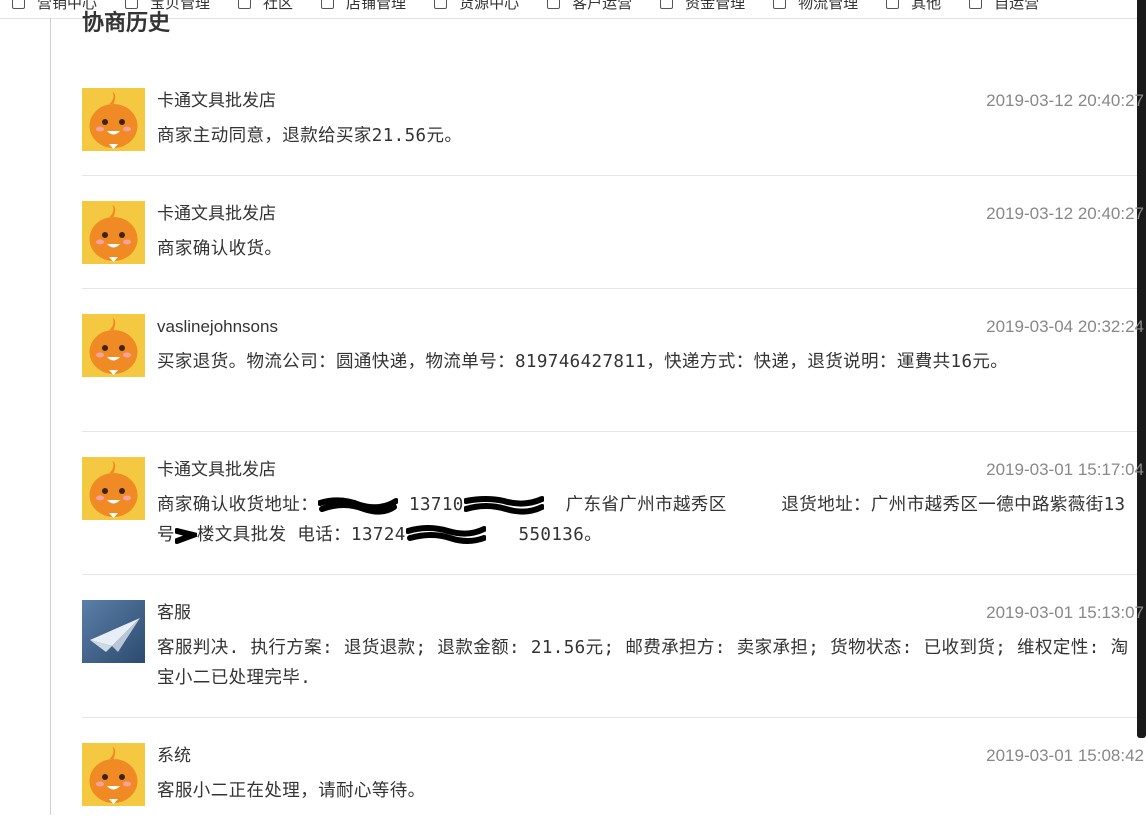 The width and height of the screenshot is (1146, 830). Describe the element at coordinates (174, 755) in the screenshot. I see `sender-name: 系统` at that location.